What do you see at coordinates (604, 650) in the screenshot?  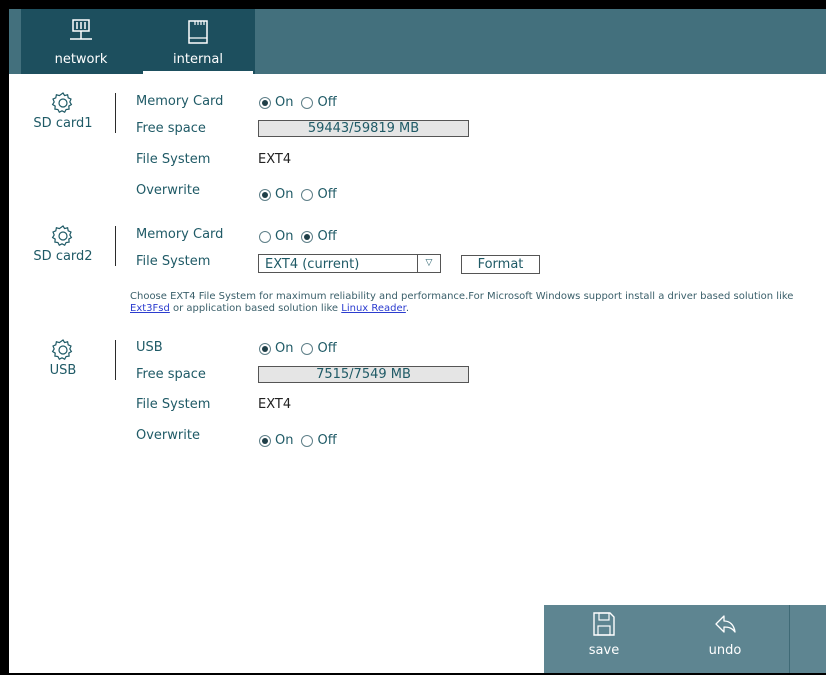 I see `save-label: save` at bounding box center [604, 650].